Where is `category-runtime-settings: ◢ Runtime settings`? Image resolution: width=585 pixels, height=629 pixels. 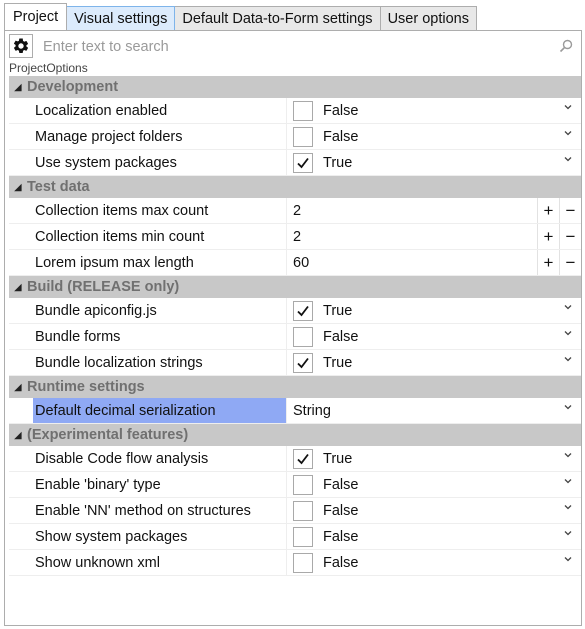 category-runtime-settings: ◢ Runtime settings is located at coordinates (295, 387).